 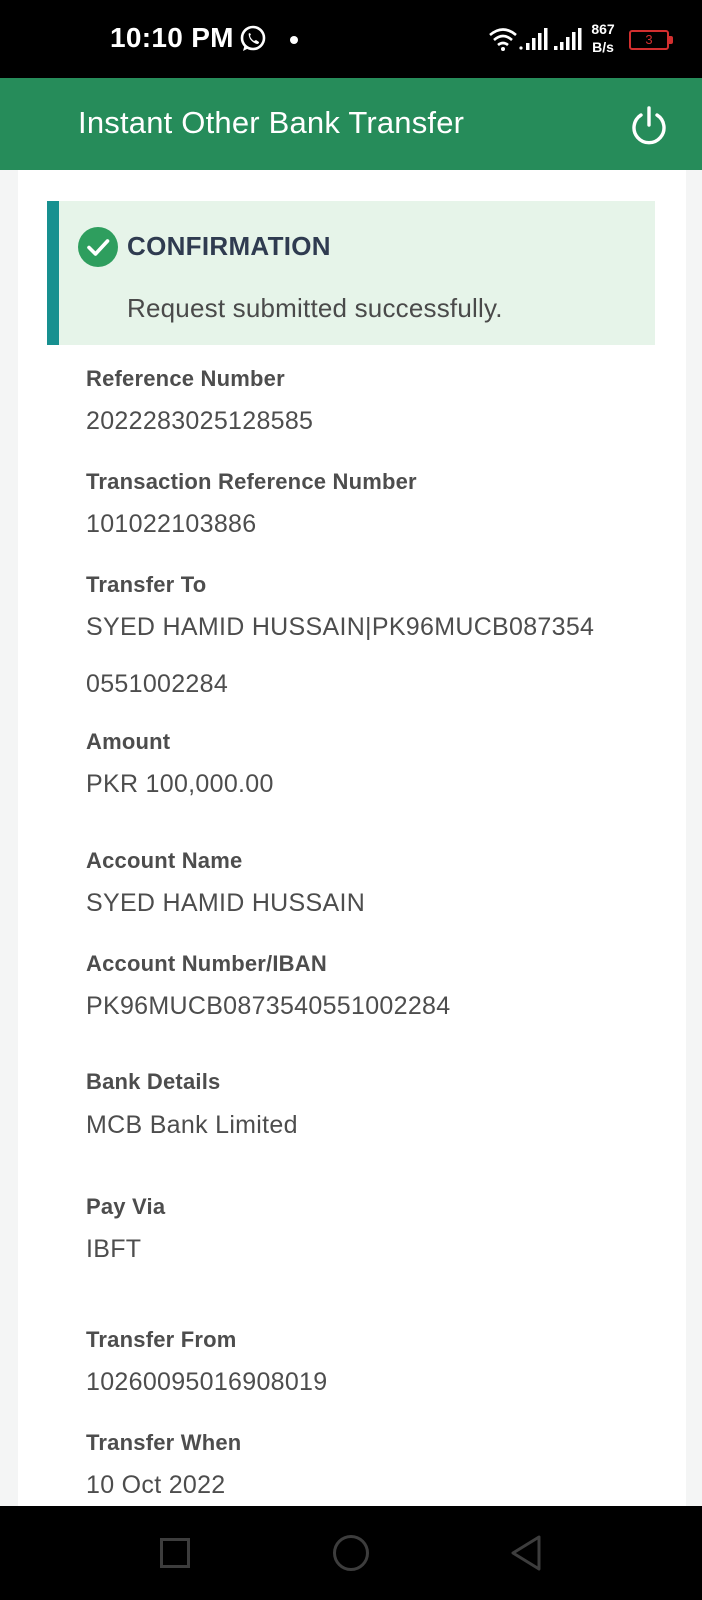 What do you see at coordinates (253, 38) in the screenshot?
I see `whatsapp-icon` at bounding box center [253, 38].